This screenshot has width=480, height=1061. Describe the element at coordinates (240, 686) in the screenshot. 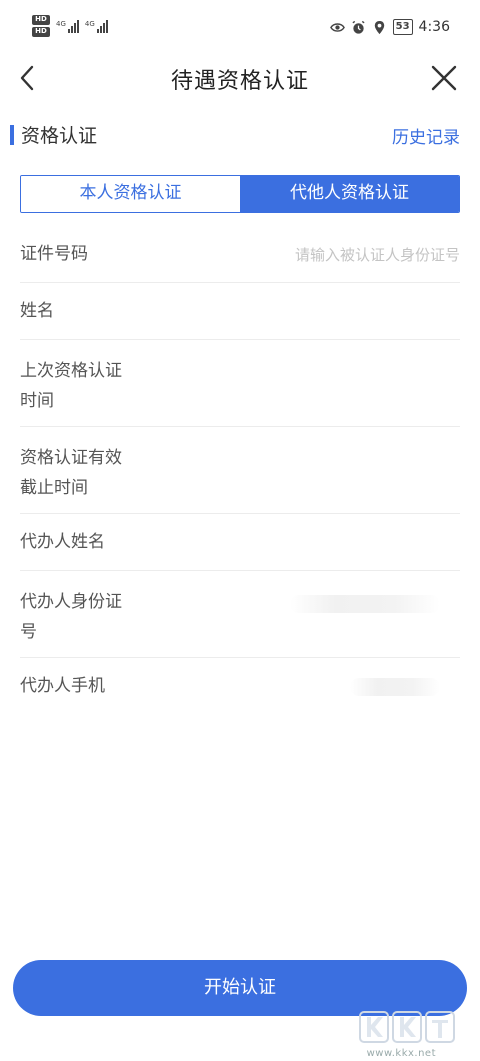

I see `form-row-agent-phone: 代办人手机` at that location.